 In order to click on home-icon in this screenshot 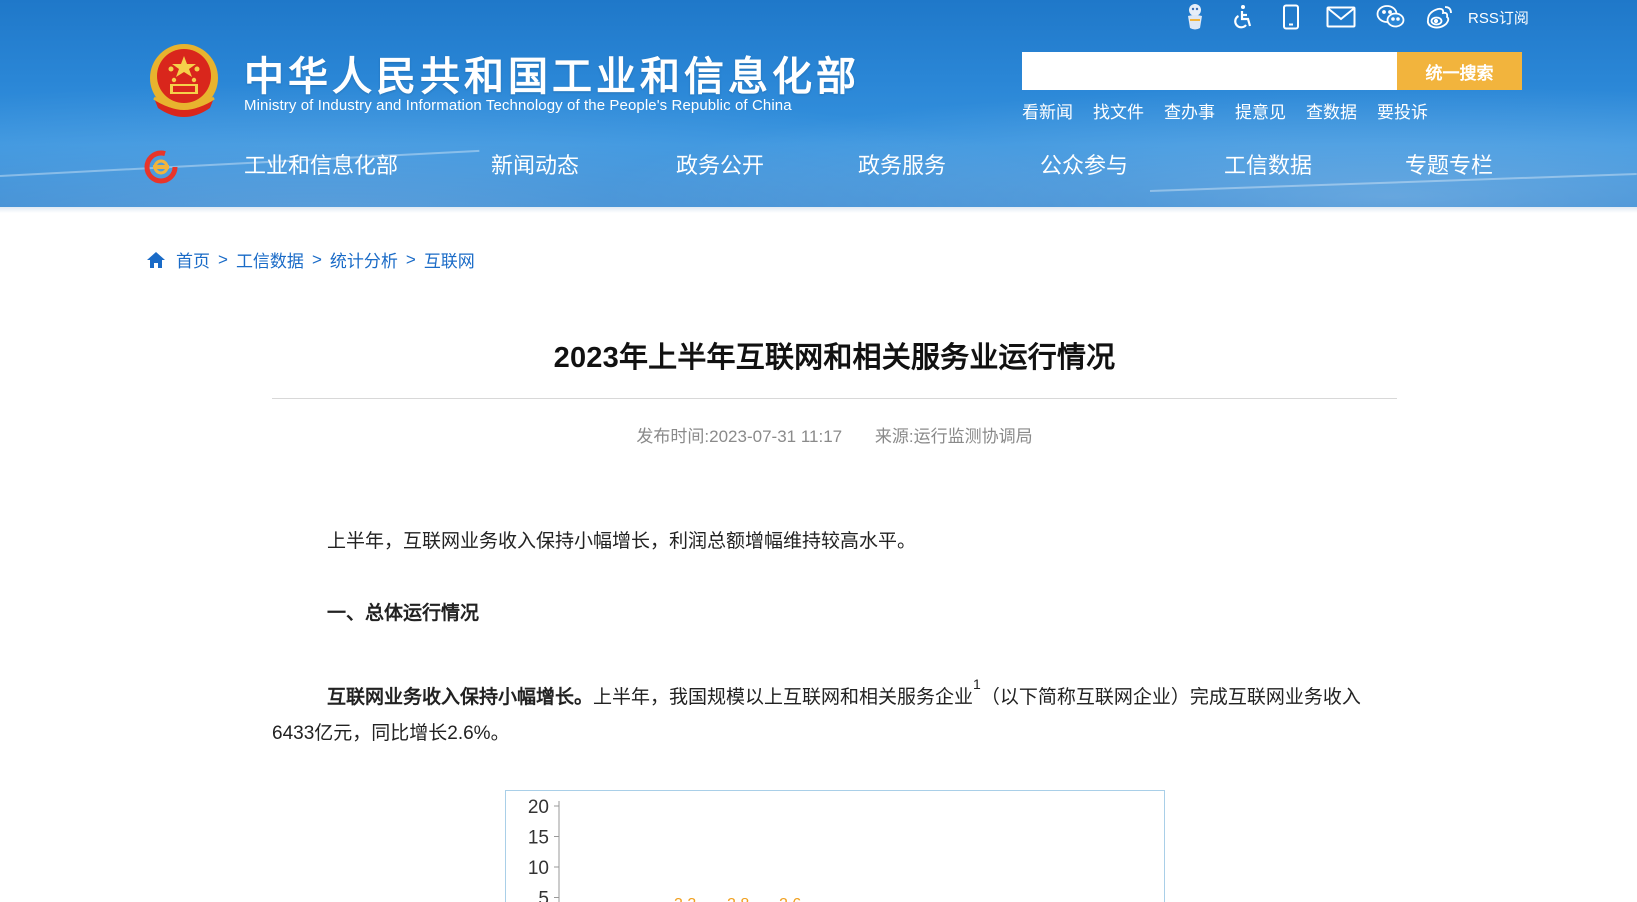, I will do `click(156, 260)`.